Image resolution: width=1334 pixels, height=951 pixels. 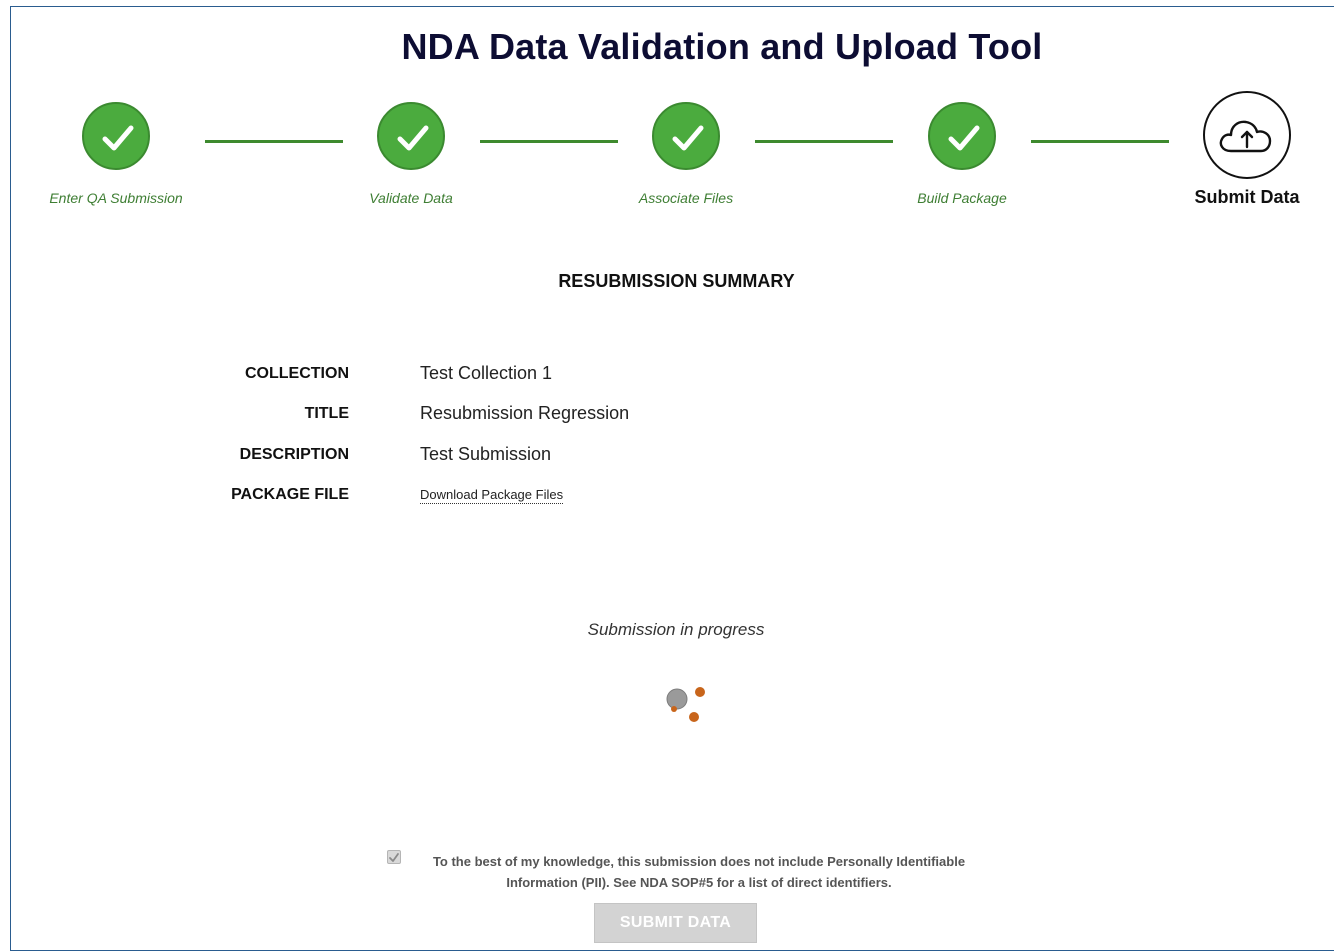 I want to click on step-4-complete, so click(x=962, y=136).